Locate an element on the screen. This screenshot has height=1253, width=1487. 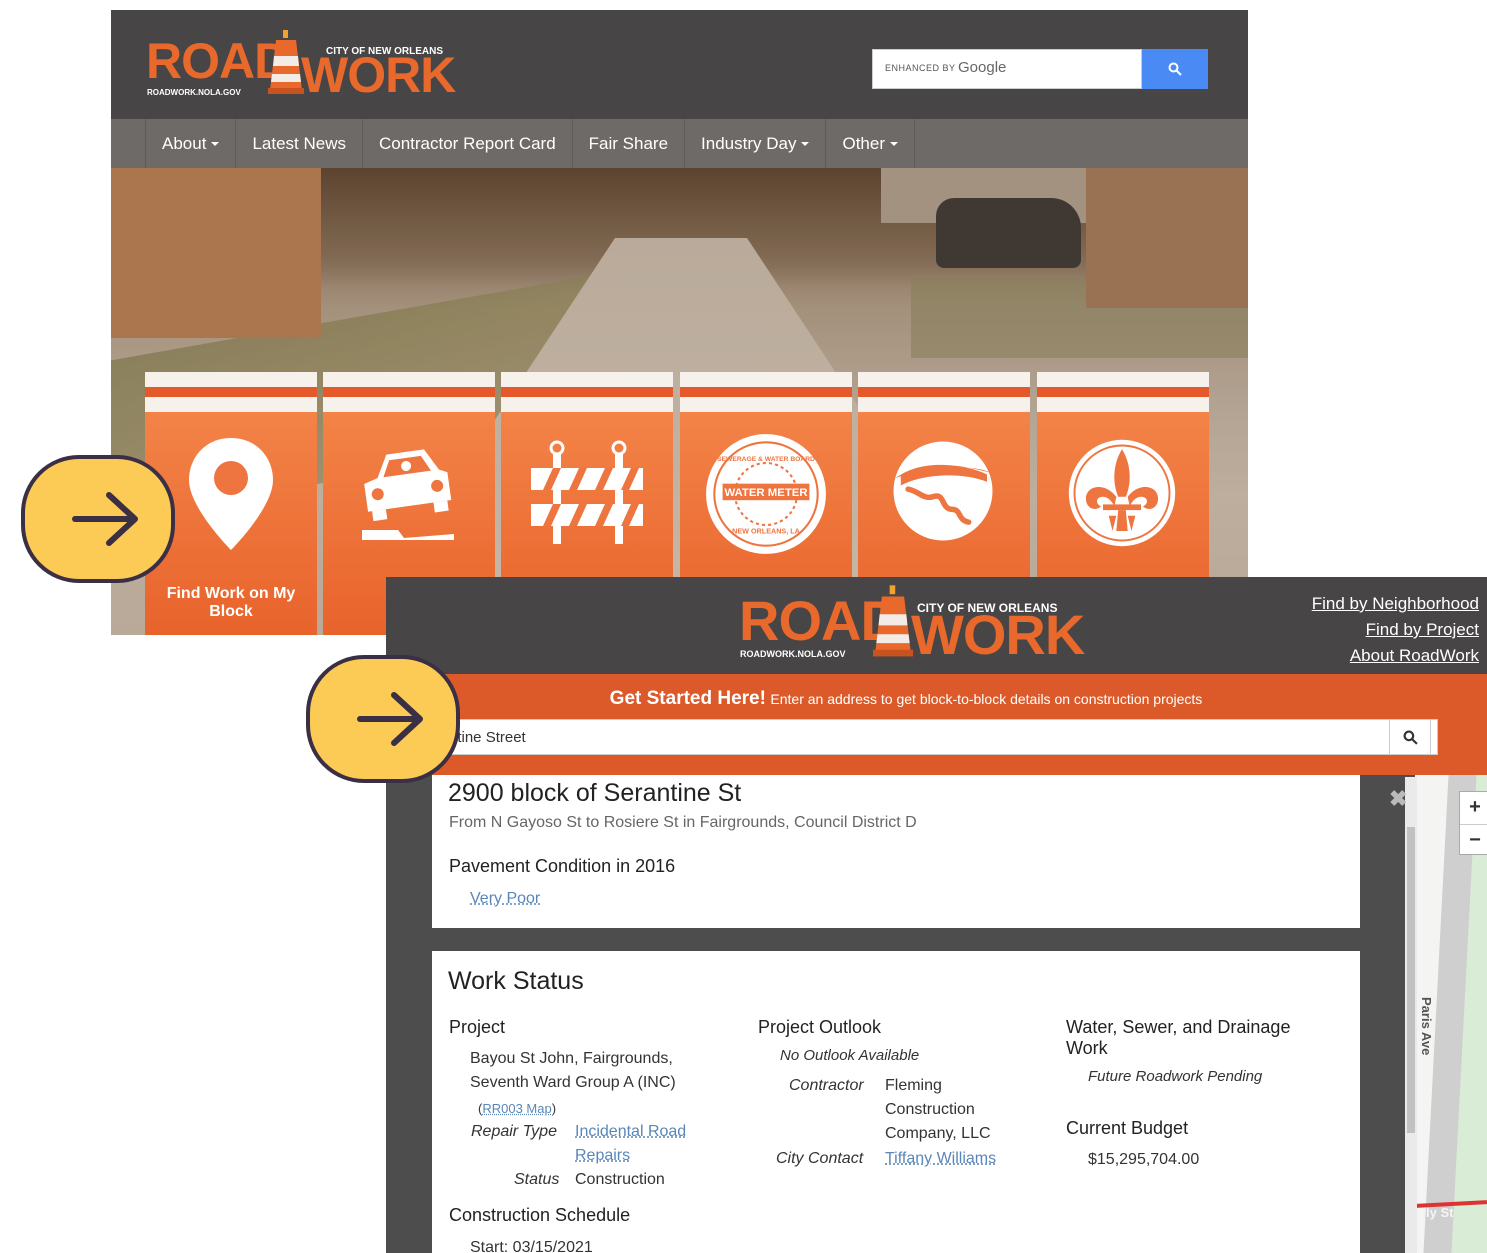
water-meter-label: WATER METER is located at coordinates (765, 493).